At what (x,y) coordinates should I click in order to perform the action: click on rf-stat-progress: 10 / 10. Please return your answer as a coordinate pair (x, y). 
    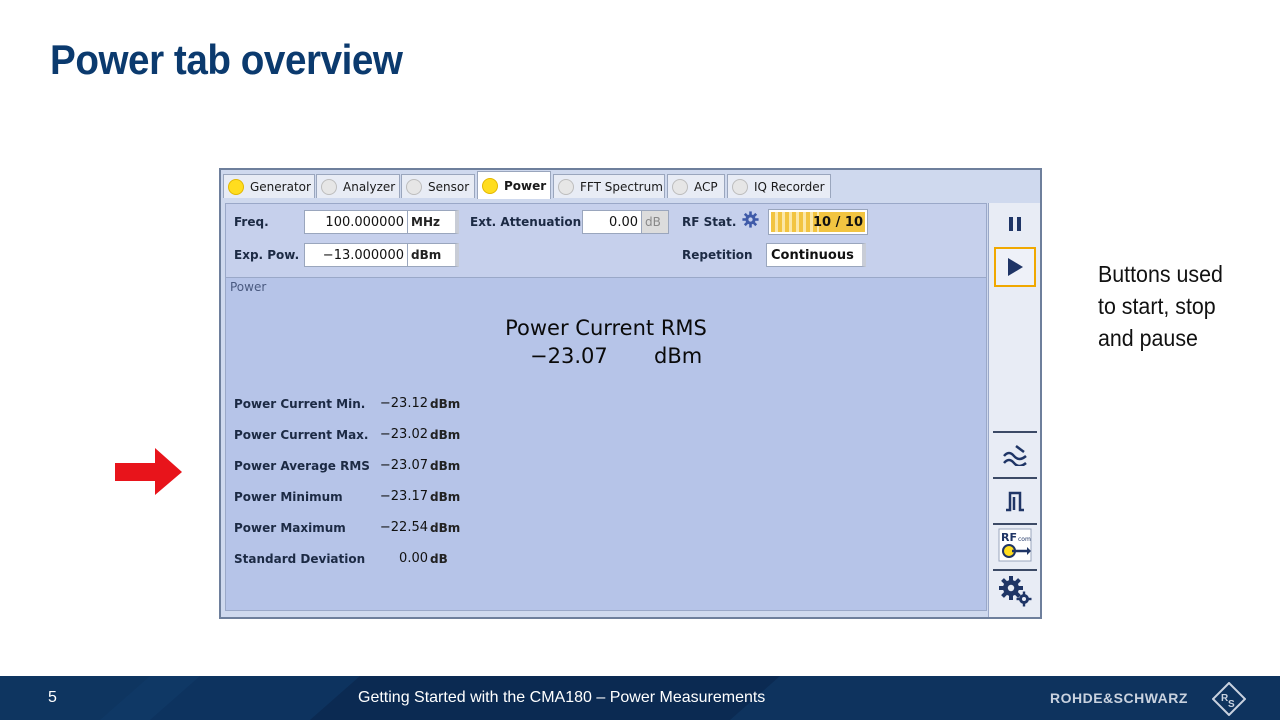
    Looking at the image, I should click on (818, 222).